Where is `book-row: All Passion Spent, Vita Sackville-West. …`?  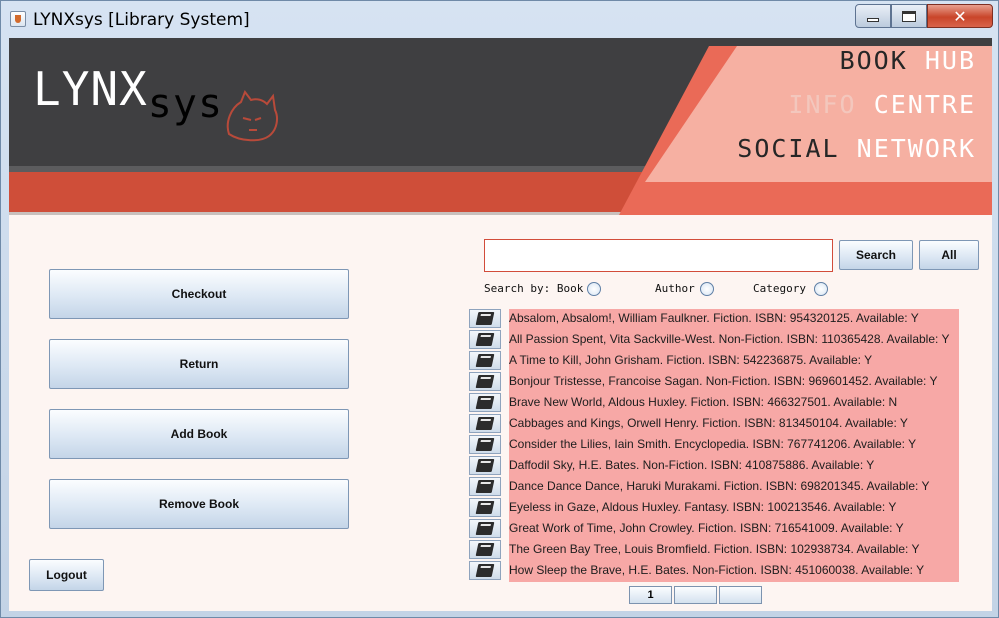 book-row: All Passion Spent, Vita Sackville-West. … is located at coordinates (714, 340).